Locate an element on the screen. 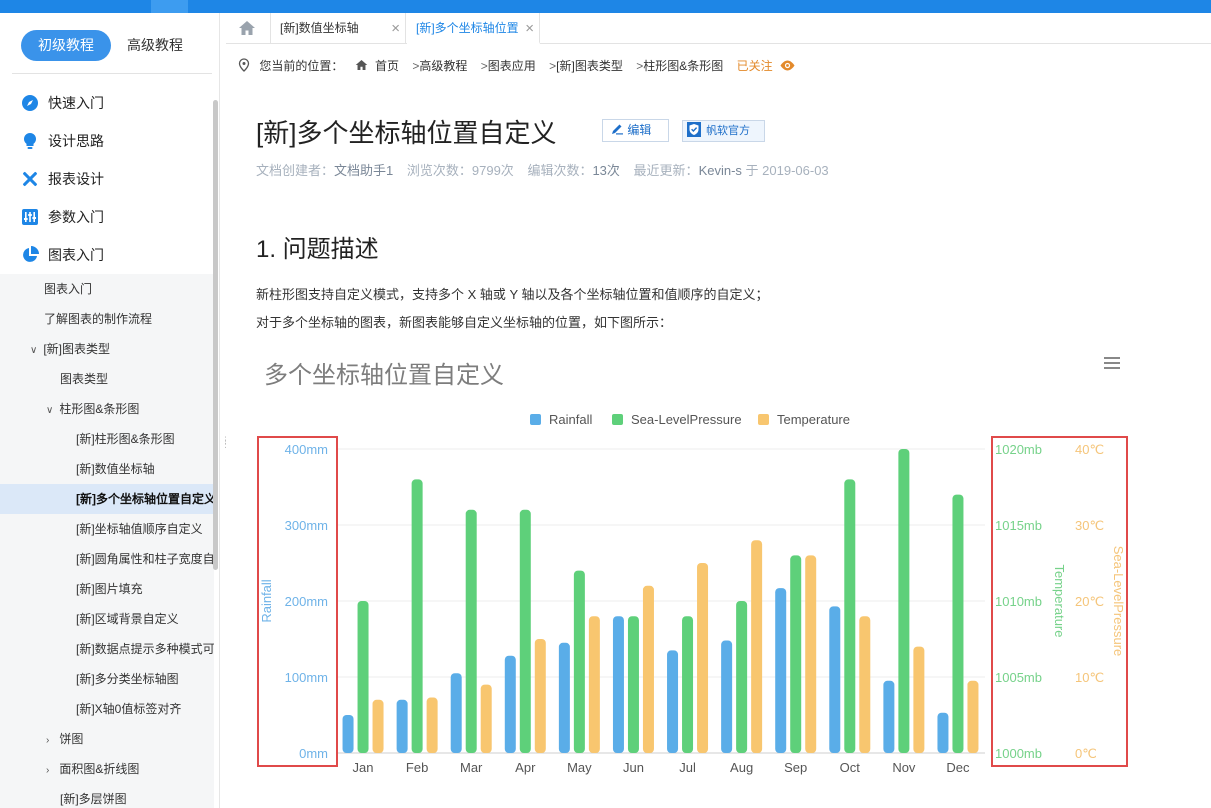 This screenshot has height=808, width=1211. tab-basic-tutorial: 初级教程 is located at coordinates (66, 45).